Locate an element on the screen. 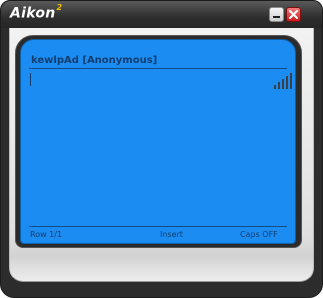  close-icon is located at coordinates (293, 14).